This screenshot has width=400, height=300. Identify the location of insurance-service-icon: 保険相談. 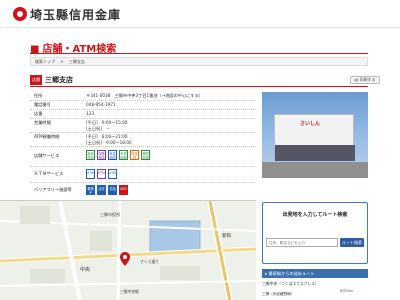
(101, 155).